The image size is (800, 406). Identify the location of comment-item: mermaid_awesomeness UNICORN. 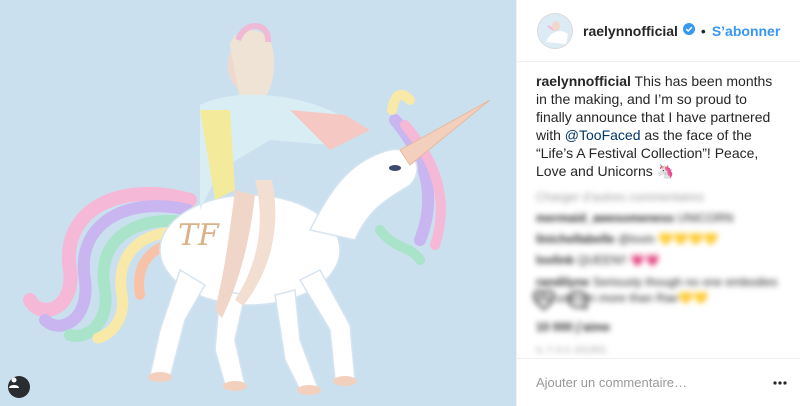
(660, 218).